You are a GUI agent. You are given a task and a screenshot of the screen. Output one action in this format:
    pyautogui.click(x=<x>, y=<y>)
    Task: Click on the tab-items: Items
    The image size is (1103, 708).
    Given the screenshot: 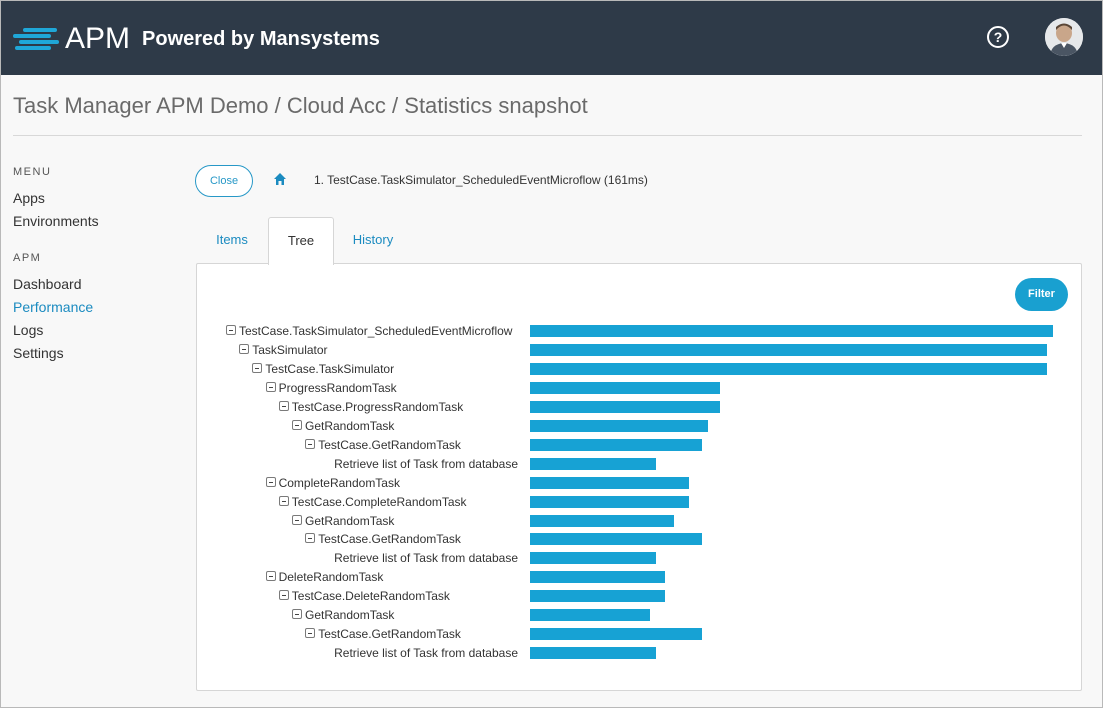 What is the action you would take?
    pyautogui.click(x=232, y=240)
    